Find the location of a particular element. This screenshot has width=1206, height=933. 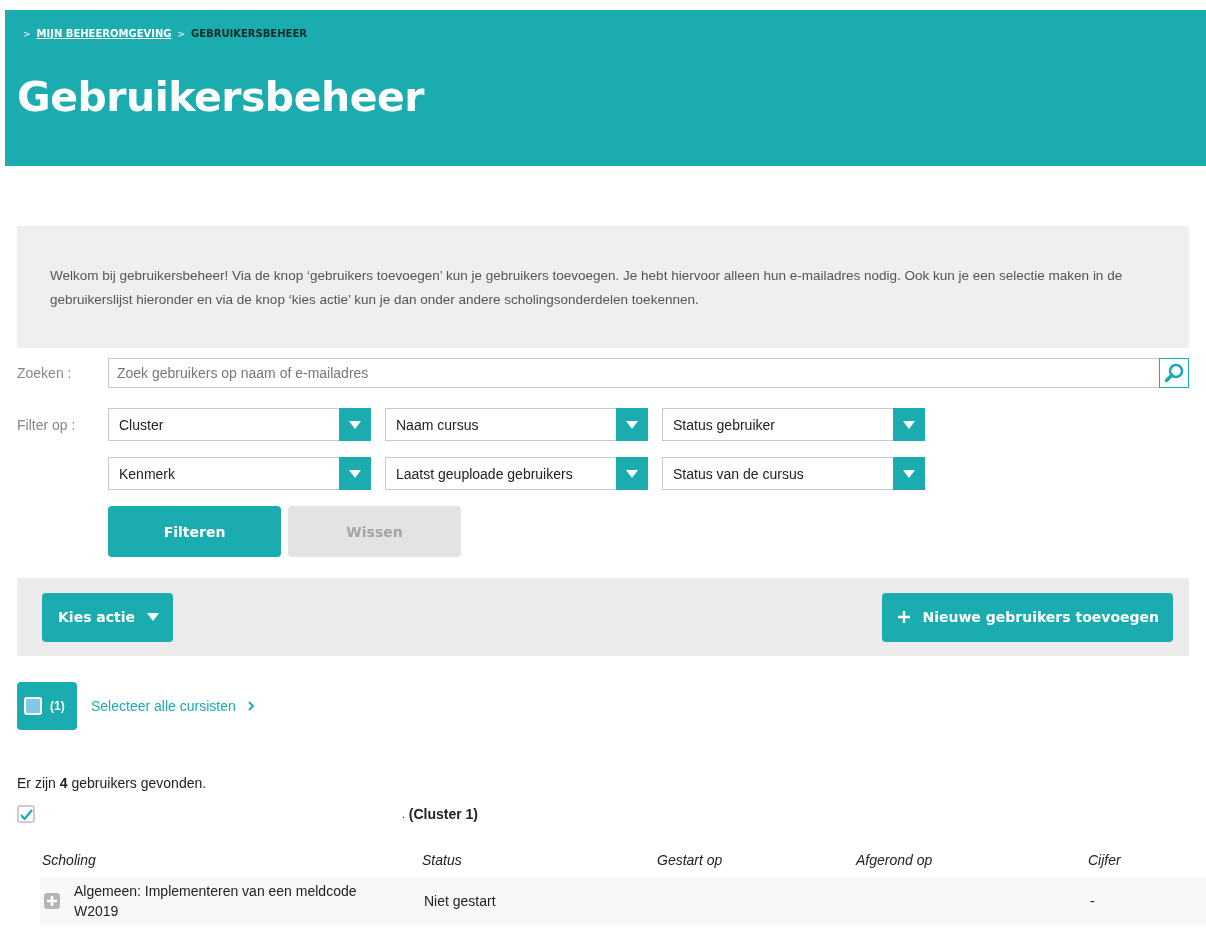

search-button is located at coordinates (1174, 373).